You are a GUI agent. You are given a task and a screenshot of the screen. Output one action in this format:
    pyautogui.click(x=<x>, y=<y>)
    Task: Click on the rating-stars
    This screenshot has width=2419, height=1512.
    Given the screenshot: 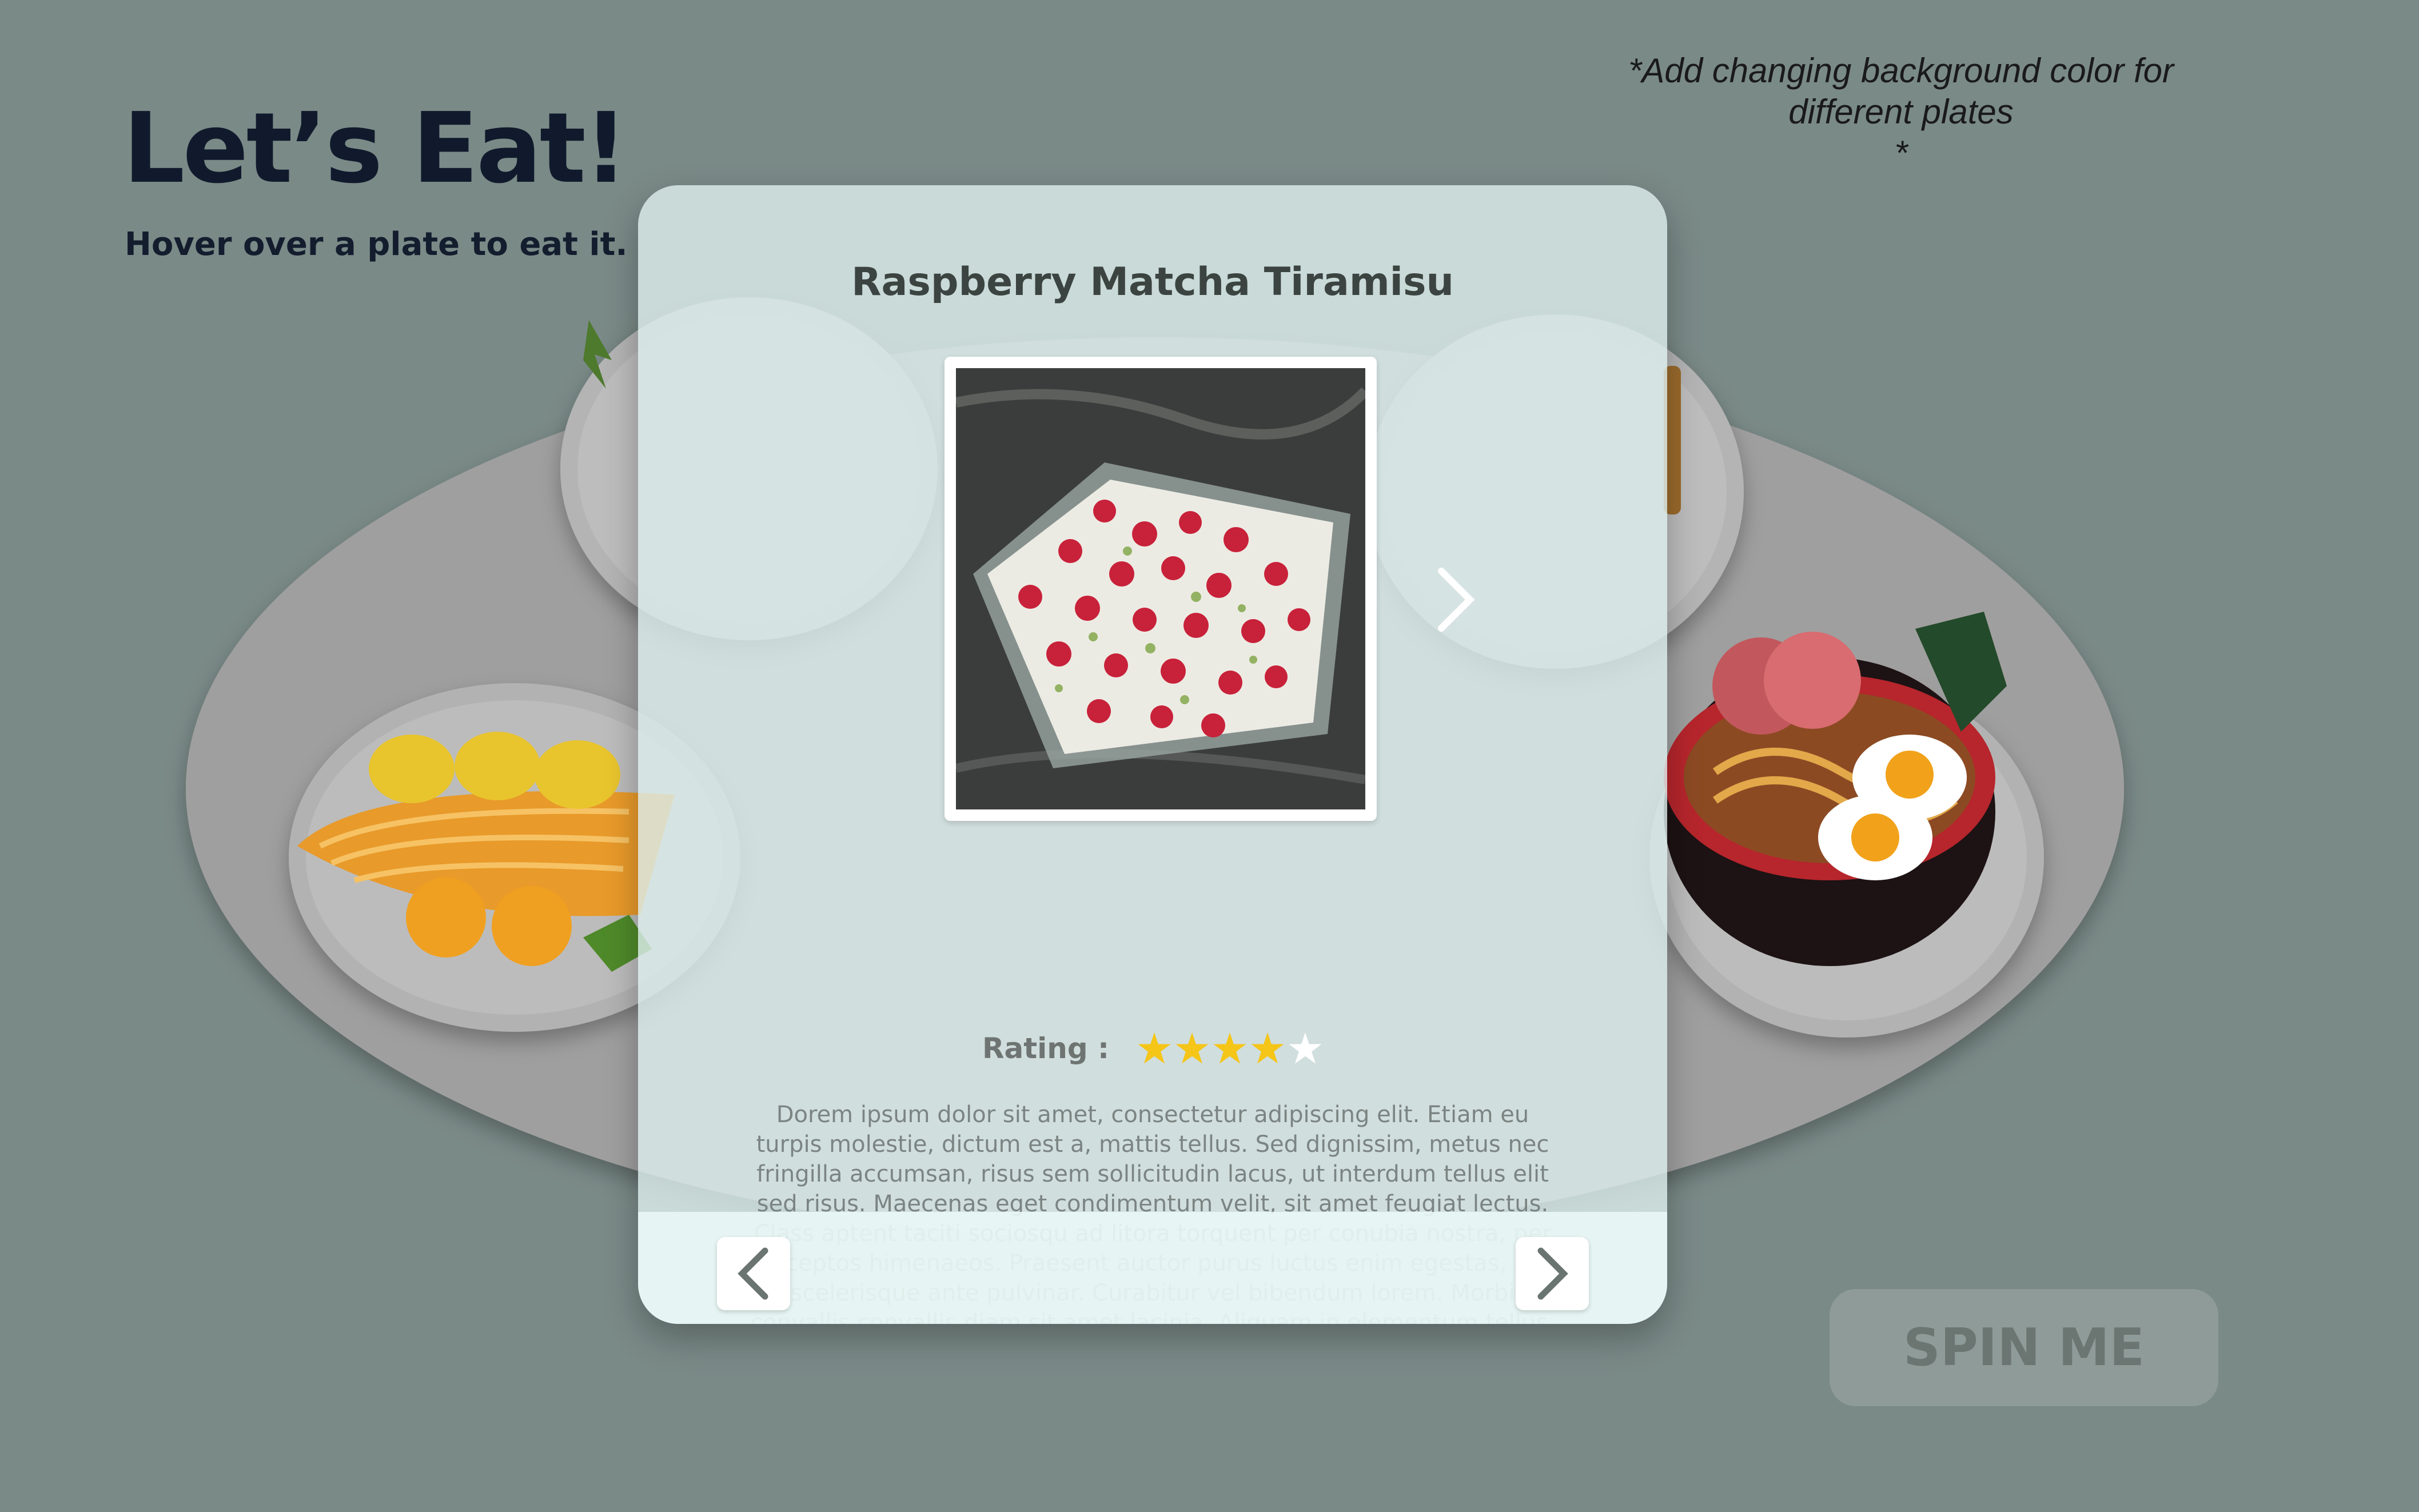 What is the action you would take?
    pyautogui.click(x=1230, y=1049)
    